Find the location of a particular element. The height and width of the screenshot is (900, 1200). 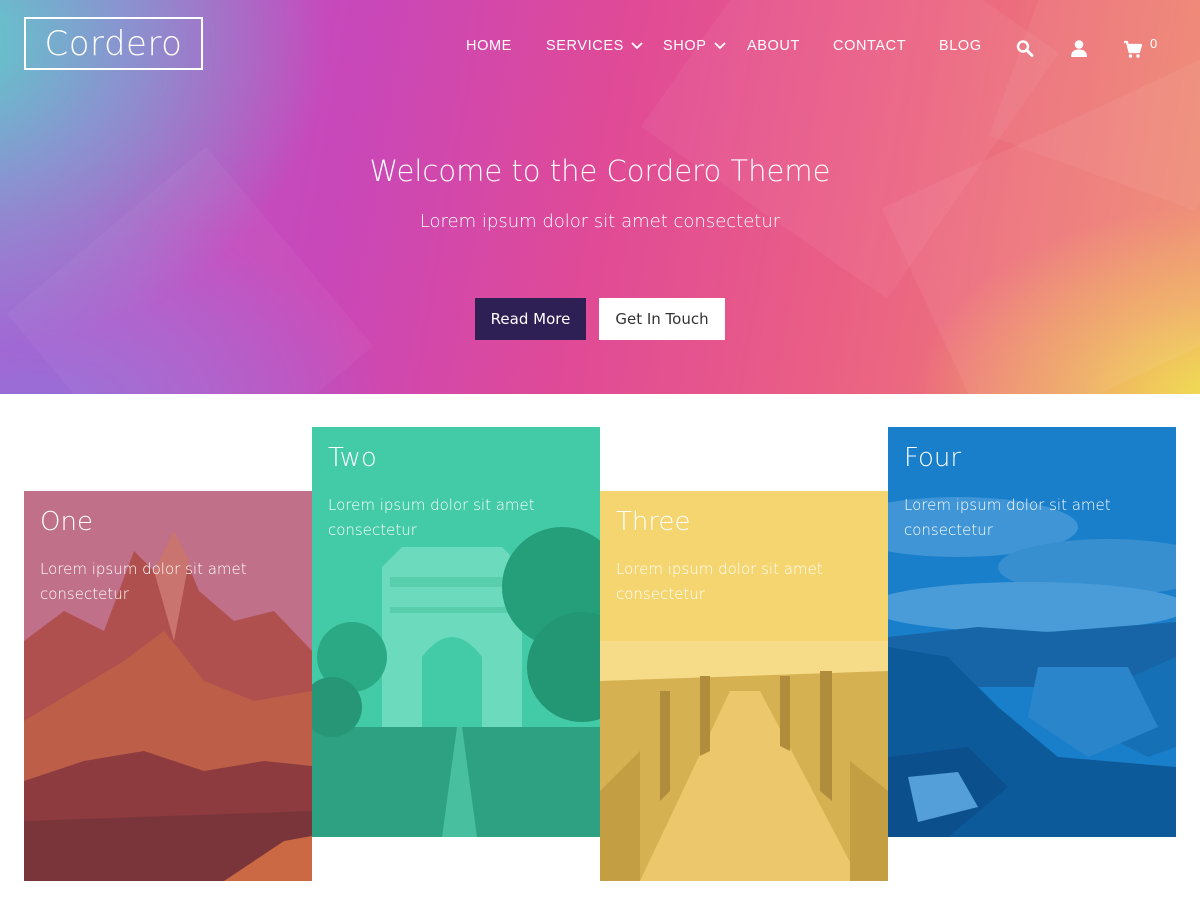

nav-item-label: BLOG is located at coordinates (960, 46).